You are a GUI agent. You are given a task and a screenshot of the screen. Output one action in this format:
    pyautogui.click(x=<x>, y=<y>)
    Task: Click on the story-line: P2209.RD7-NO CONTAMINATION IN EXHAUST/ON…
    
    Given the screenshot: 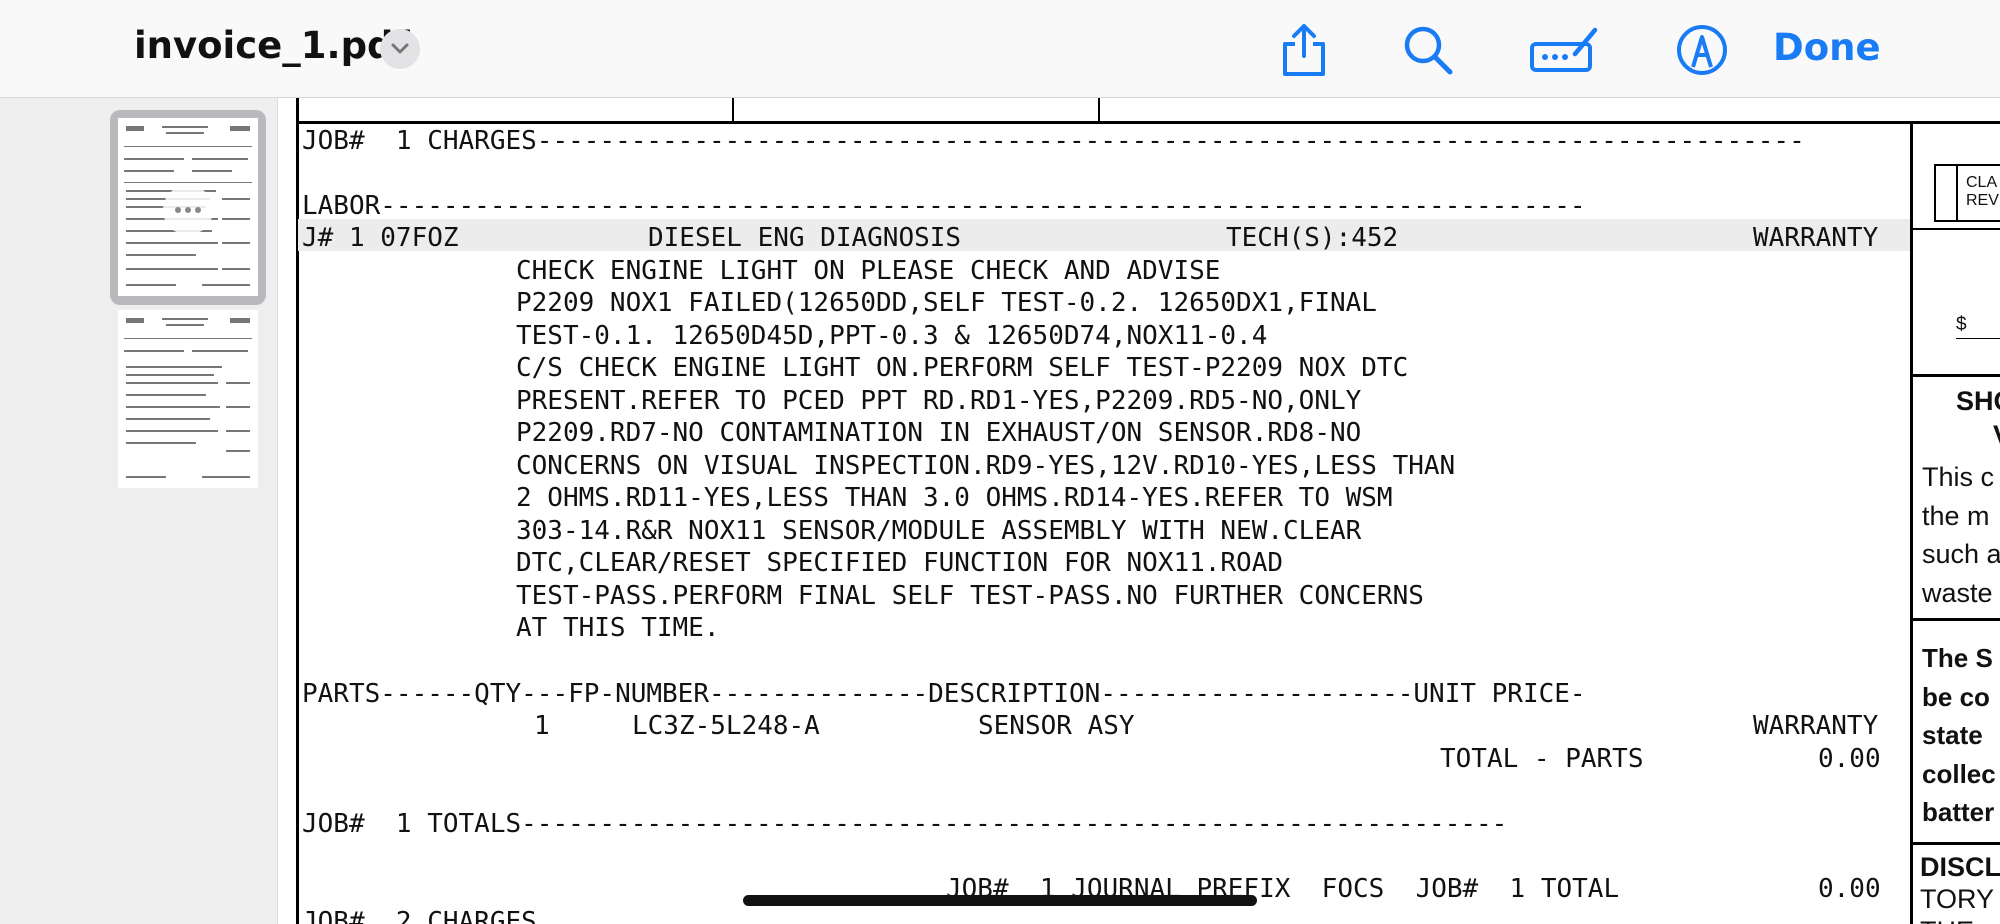 What is the action you would take?
    pyautogui.click(x=939, y=433)
    